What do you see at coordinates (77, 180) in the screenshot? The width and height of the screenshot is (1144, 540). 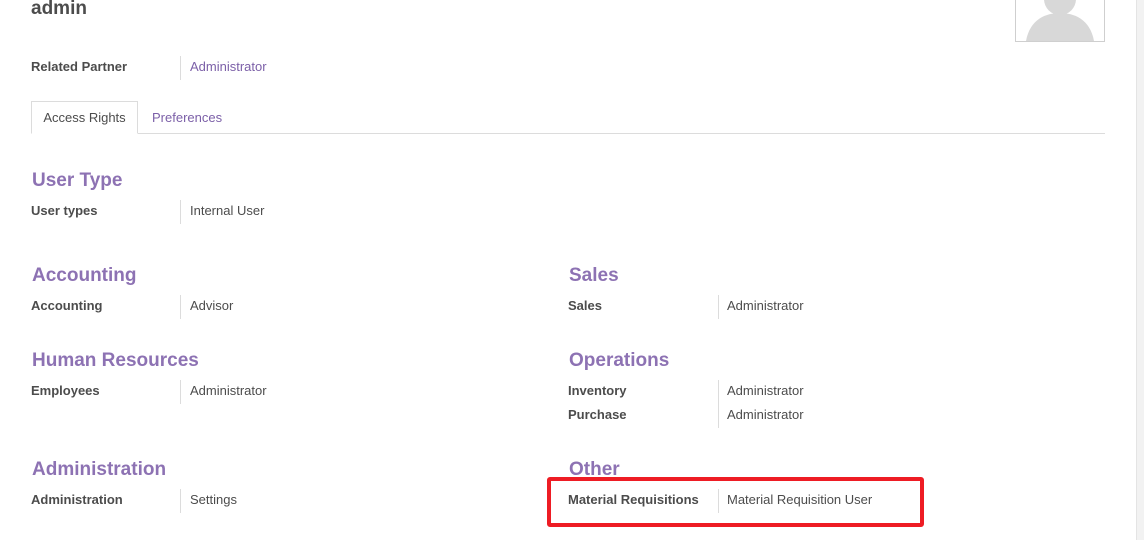 I see `section-title-user-type: User Type` at bounding box center [77, 180].